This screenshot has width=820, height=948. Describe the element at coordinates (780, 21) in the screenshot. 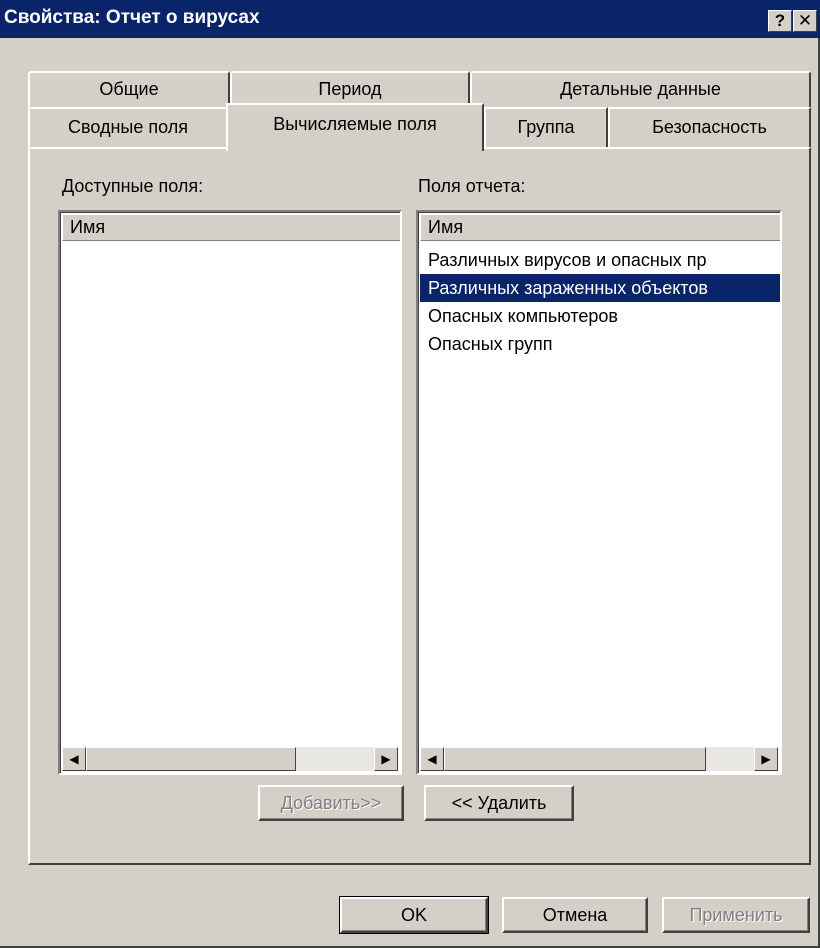

I see `help-button: ?` at that location.